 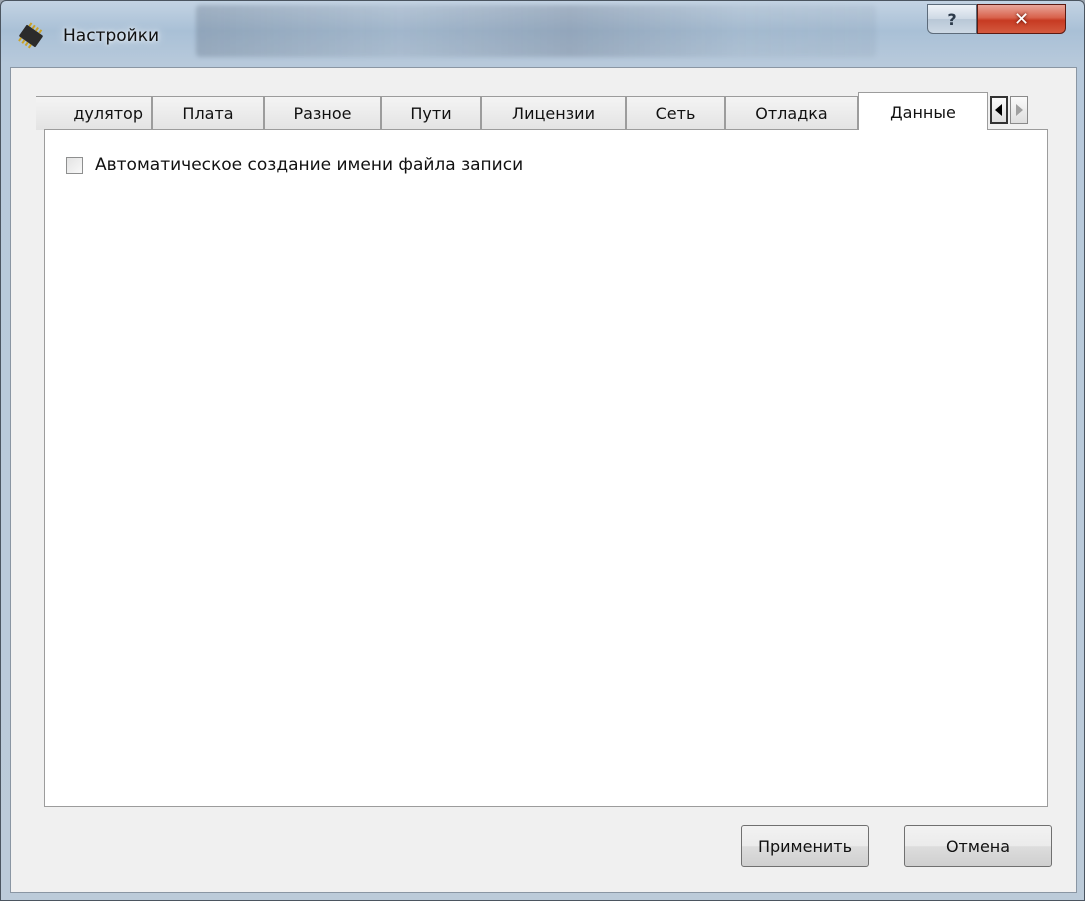 I want to click on tab-label: Пути, so click(x=431, y=113).